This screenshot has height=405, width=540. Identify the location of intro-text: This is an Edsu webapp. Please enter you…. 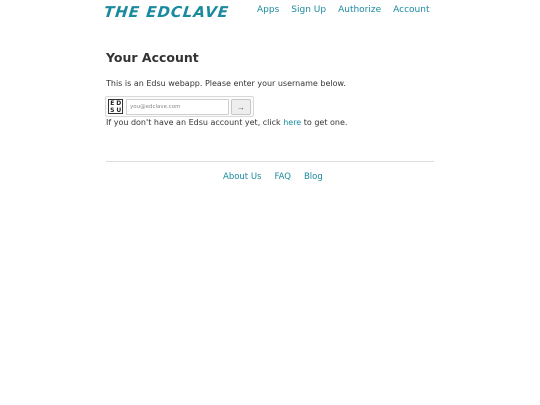
(226, 83).